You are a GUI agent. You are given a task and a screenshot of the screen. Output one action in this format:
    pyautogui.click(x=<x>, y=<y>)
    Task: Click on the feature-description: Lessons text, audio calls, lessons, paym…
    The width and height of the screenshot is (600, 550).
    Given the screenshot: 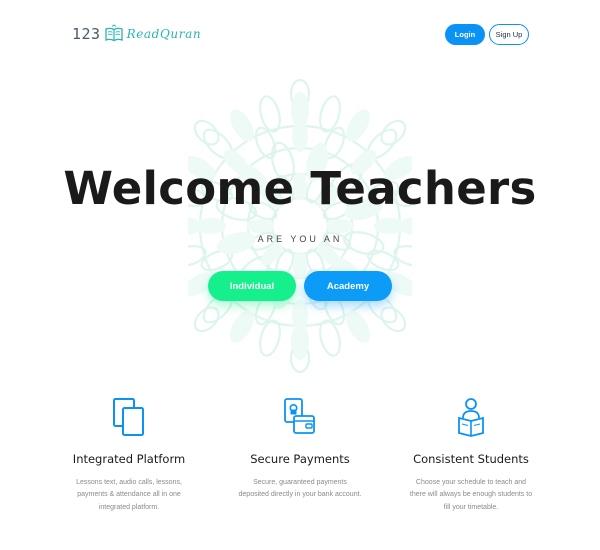 What is the action you would take?
    pyautogui.click(x=129, y=495)
    